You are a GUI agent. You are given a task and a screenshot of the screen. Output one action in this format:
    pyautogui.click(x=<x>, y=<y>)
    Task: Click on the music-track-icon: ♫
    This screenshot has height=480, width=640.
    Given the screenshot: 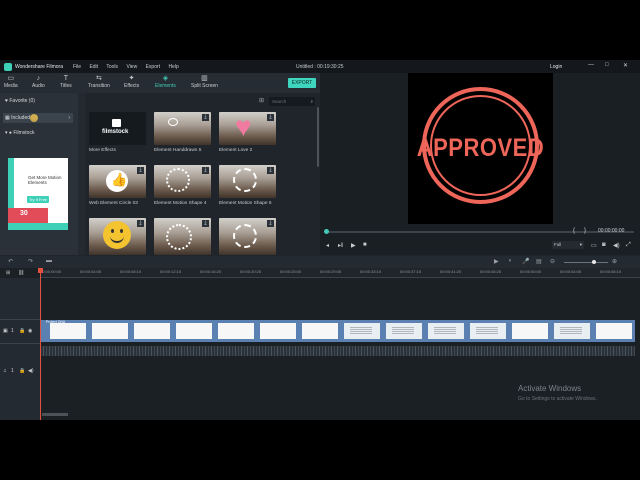 What is the action you would take?
    pyautogui.click(x=5, y=371)
    